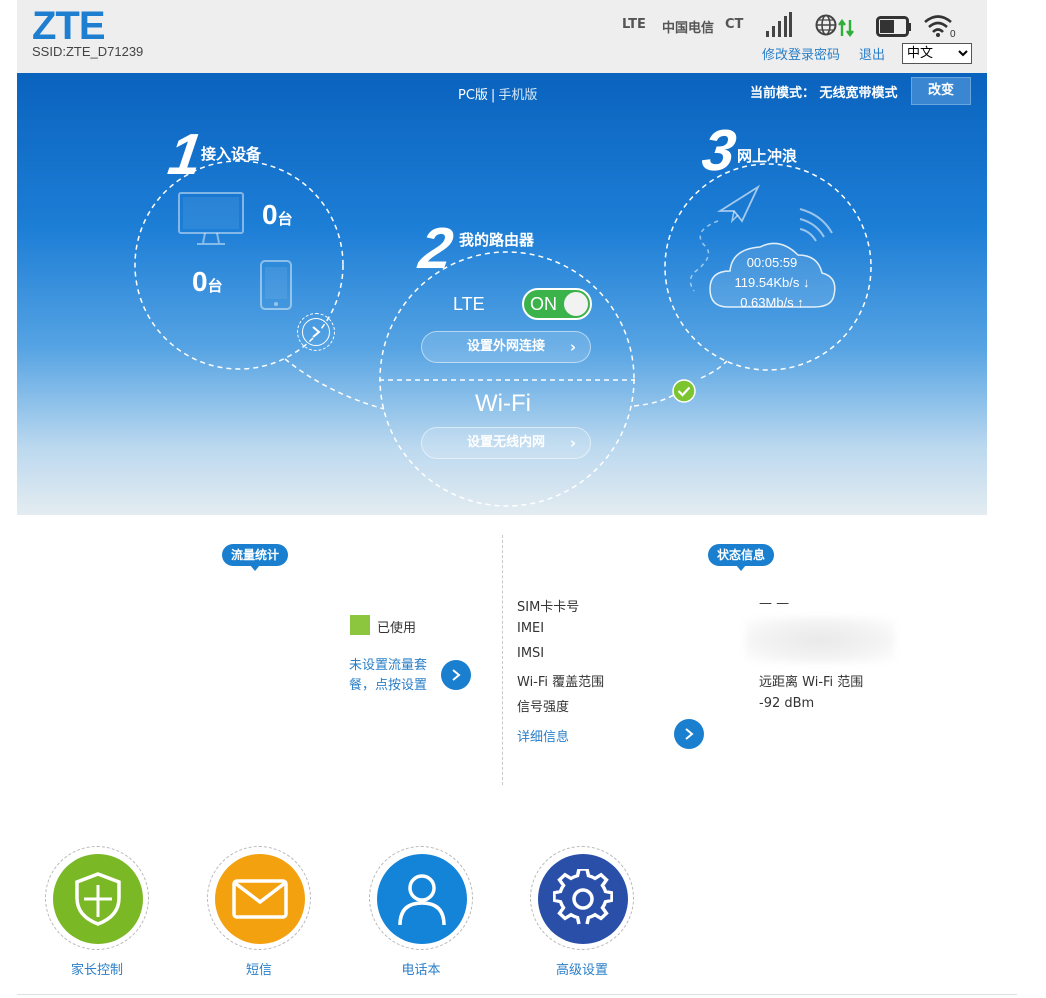 Image resolution: width=1046 pixels, height=998 pixels. I want to click on advanced-settings-circle, so click(583, 899).